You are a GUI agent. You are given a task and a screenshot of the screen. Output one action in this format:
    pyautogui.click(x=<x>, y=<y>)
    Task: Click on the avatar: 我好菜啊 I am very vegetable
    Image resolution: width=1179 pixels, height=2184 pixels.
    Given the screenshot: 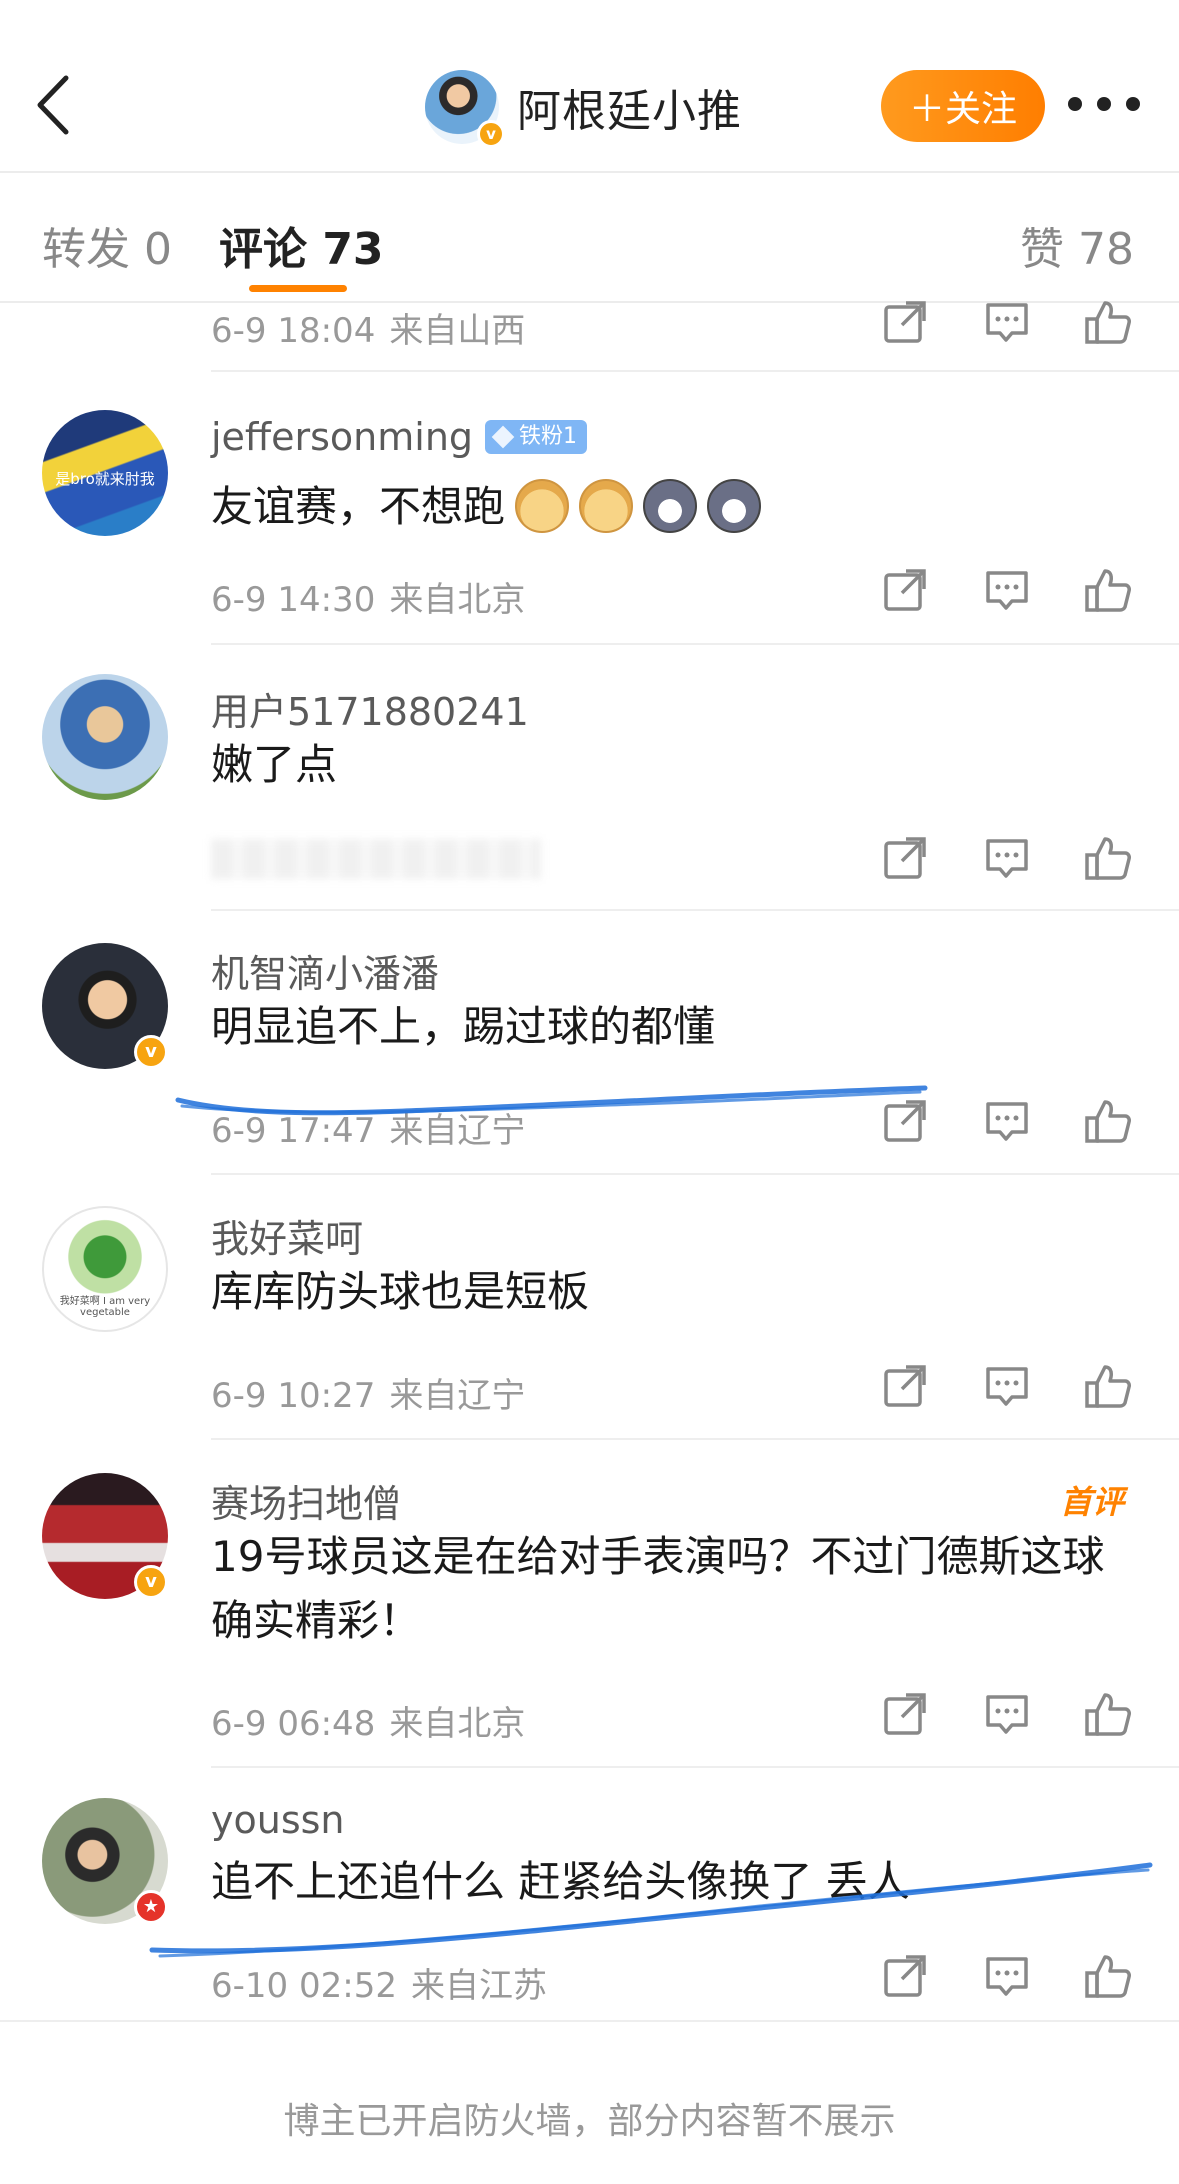 What is the action you would take?
    pyautogui.click(x=105, y=1269)
    